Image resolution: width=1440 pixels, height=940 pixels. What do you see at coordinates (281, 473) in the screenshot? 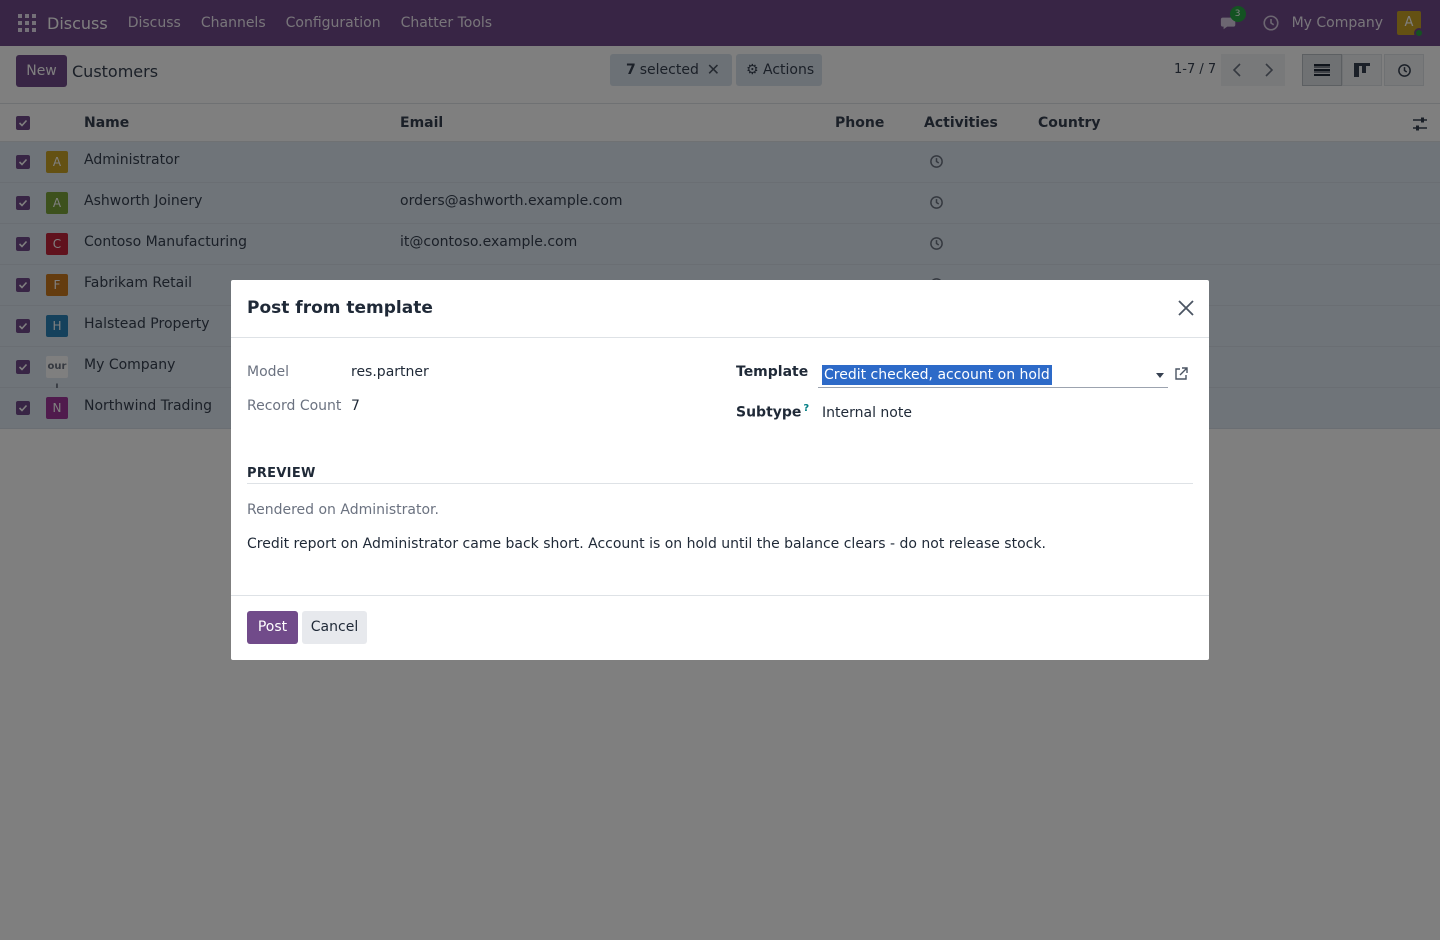
I see `preview-title: PREVIEW` at bounding box center [281, 473].